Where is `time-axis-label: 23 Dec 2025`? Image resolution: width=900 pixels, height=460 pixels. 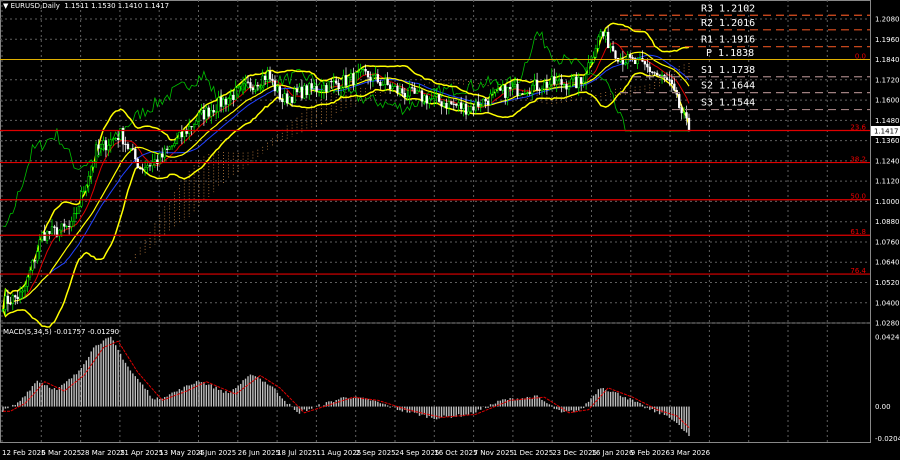 time-axis-label: 23 Dec 2025 is located at coordinates (574, 453).